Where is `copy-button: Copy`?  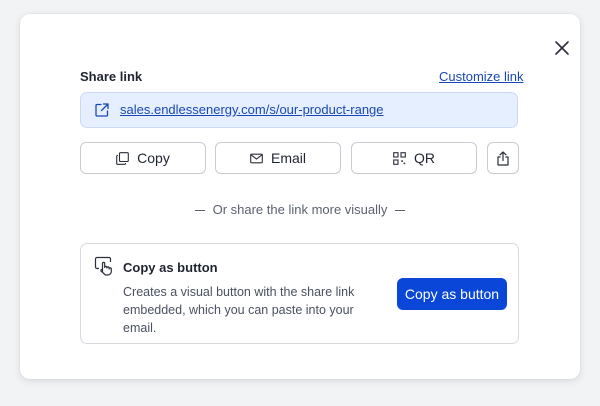 copy-button: Copy is located at coordinates (143, 158).